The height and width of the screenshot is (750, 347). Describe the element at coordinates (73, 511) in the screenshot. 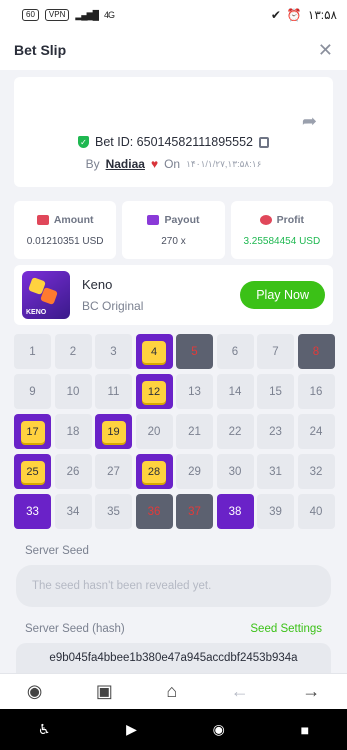

I see `keno-number-cell: 34` at that location.